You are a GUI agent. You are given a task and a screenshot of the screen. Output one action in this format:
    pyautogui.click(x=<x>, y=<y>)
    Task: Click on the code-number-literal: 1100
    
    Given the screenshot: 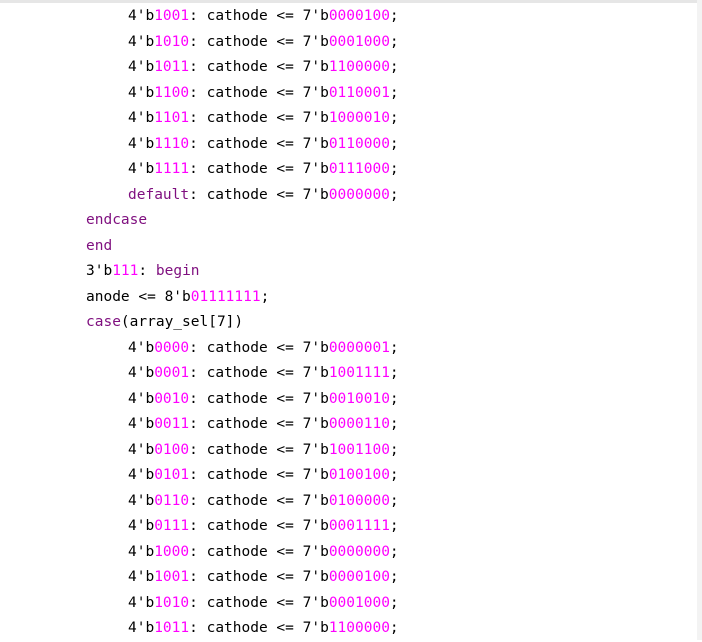 What is the action you would take?
    pyautogui.click(x=172, y=92)
    